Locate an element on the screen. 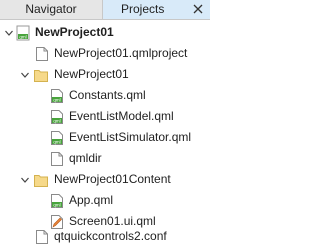 The height and width of the screenshot is (248, 320). tree-row-app: qml App.qml is located at coordinates (105, 200).